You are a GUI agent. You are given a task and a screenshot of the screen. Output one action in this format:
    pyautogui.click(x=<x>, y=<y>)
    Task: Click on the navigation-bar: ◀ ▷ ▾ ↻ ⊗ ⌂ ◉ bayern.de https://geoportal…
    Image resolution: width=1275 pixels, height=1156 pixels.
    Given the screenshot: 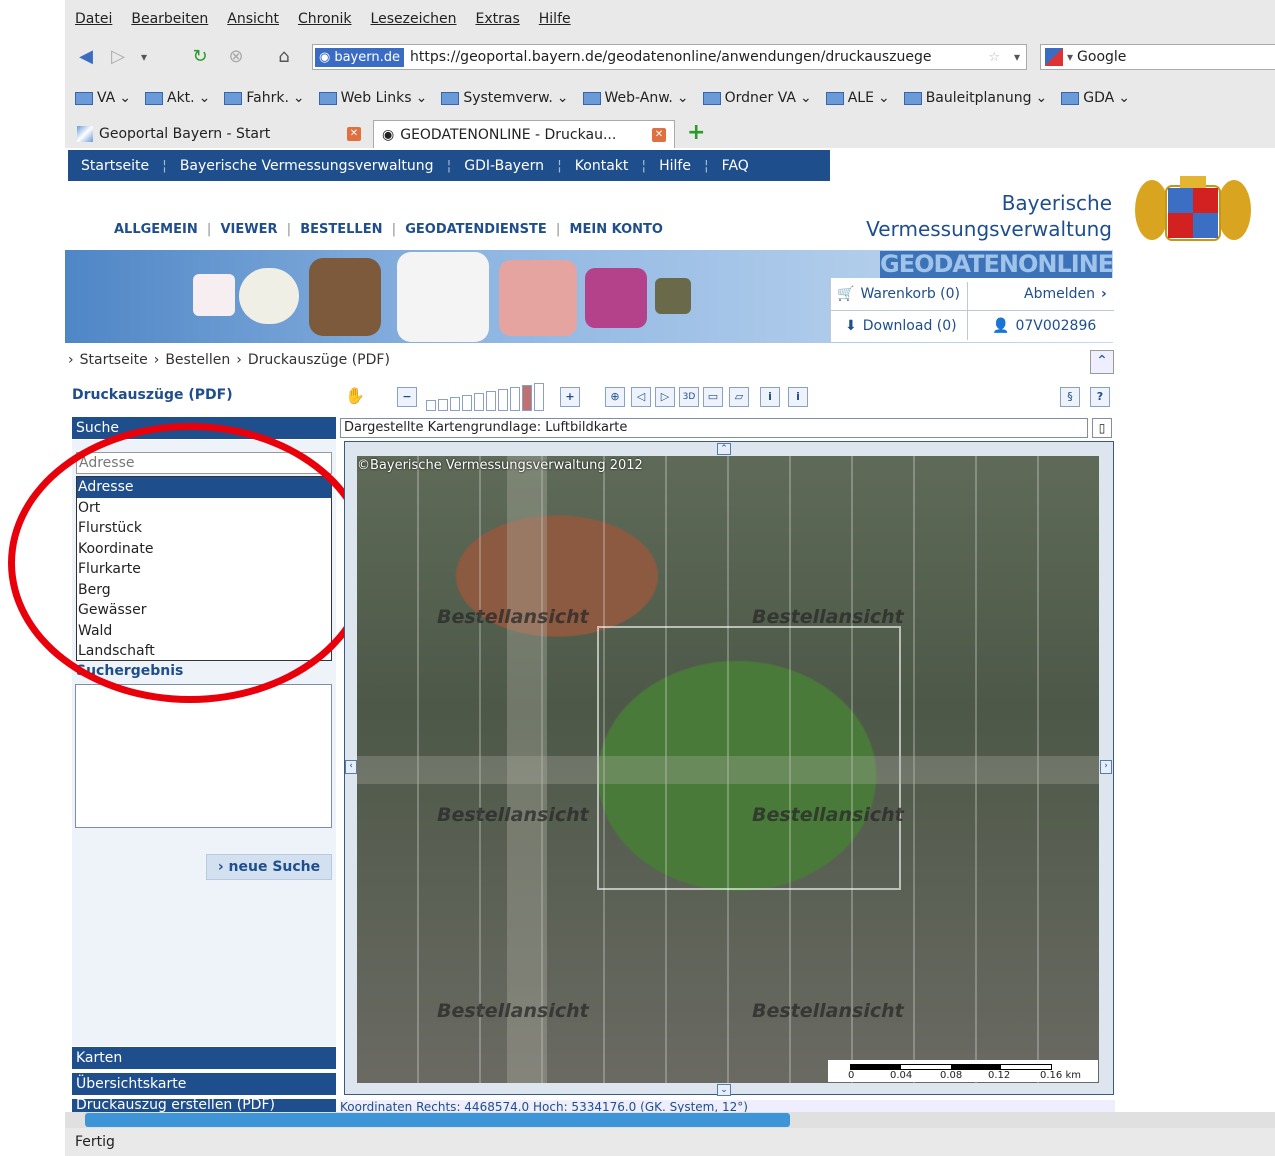 What is the action you would take?
    pyautogui.click(x=670, y=57)
    